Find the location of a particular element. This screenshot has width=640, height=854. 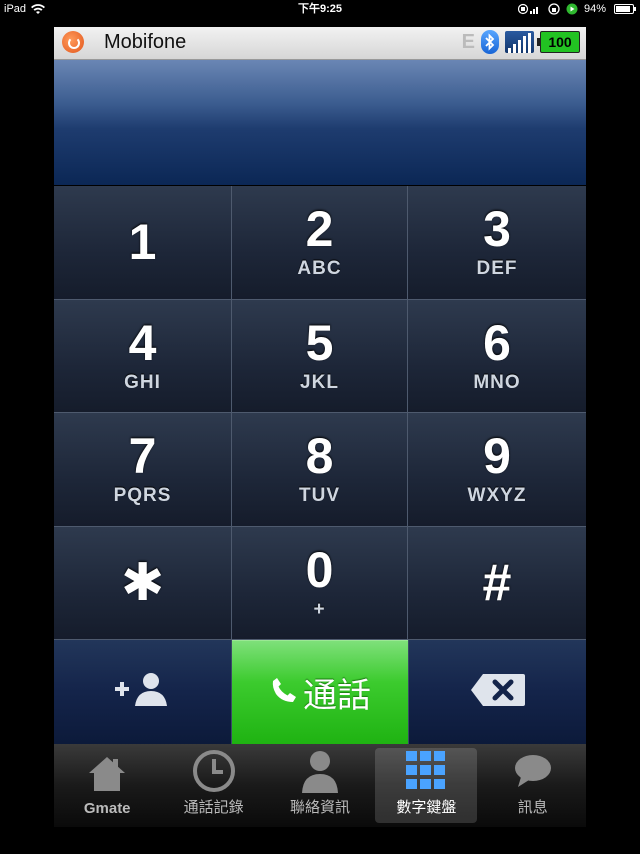

tab-label: 通話記錄 is located at coordinates (213, 807).